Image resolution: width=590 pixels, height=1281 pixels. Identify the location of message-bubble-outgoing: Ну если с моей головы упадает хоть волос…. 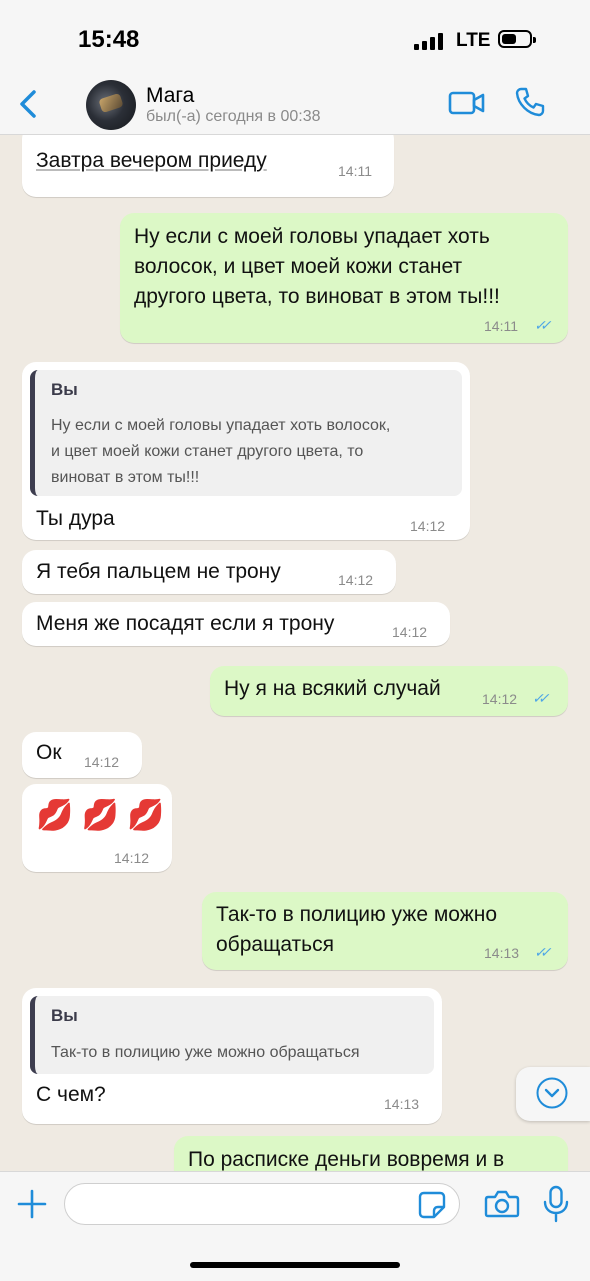
(344, 278).